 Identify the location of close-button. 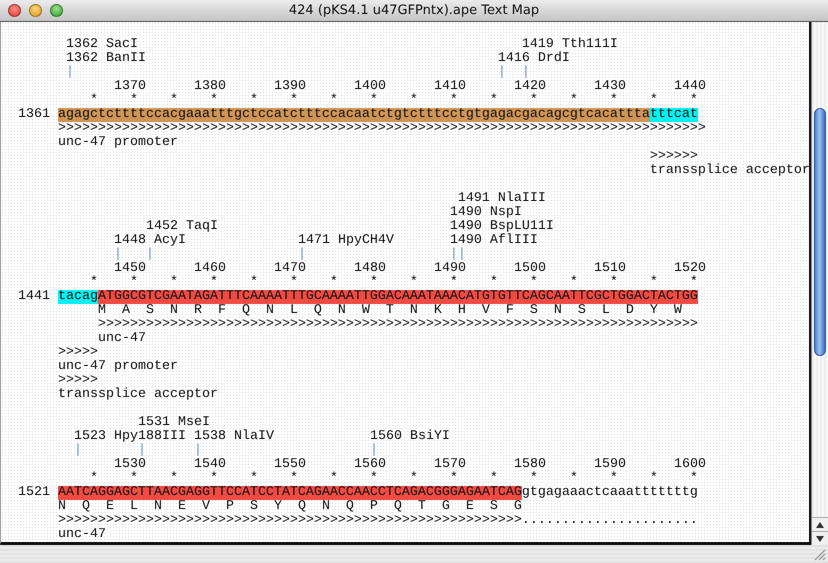
(14, 10).